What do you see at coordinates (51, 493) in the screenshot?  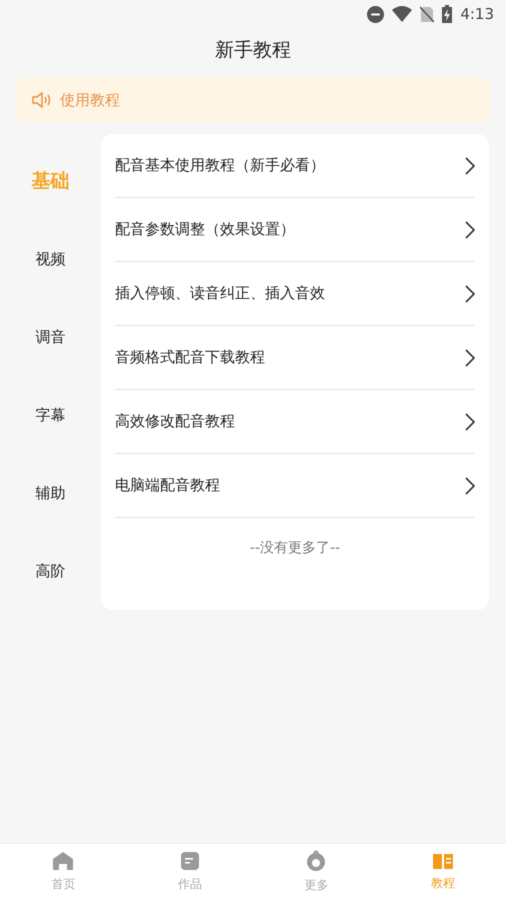 I see `category-tab: 辅助` at bounding box center [51, 493].